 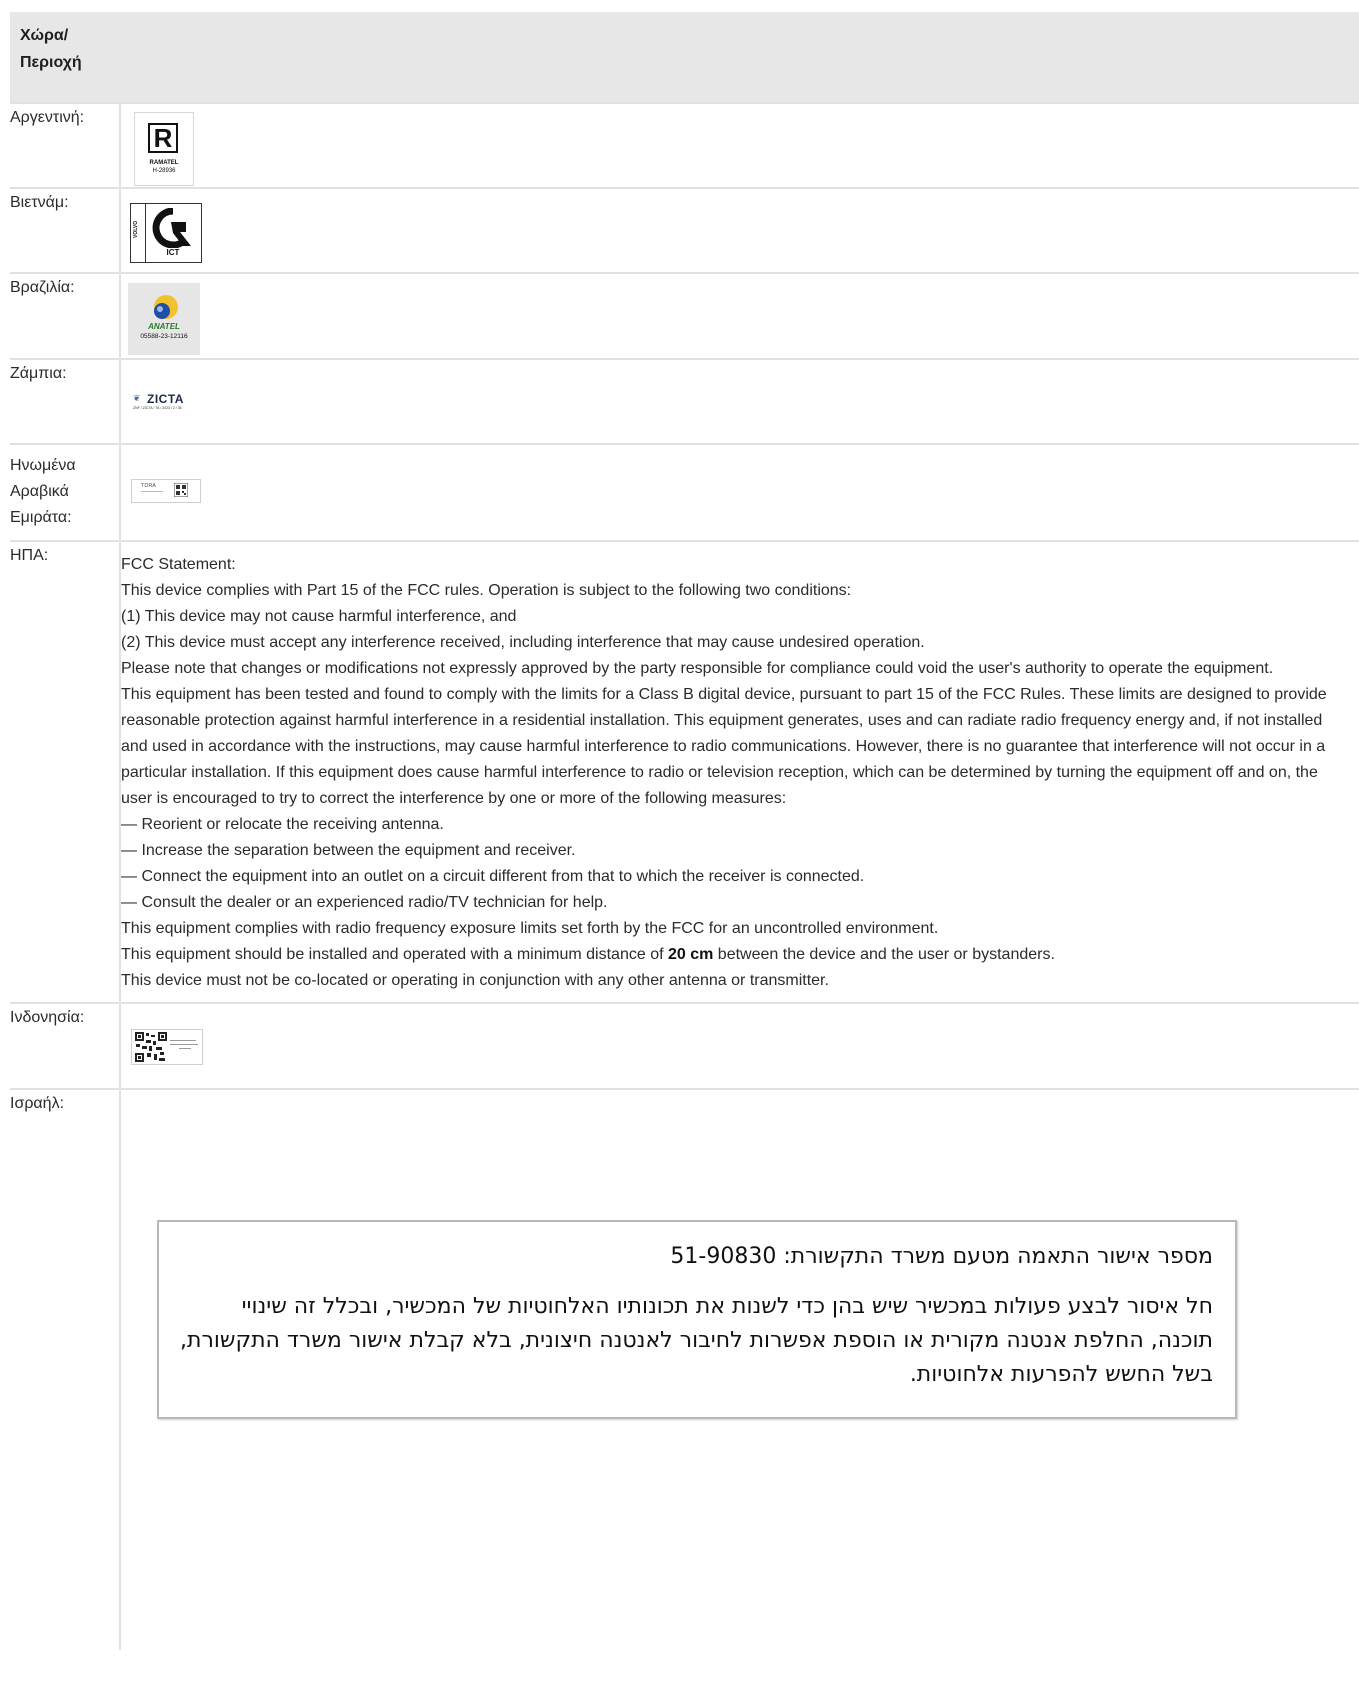 What do you see at coordinates (739, 145) in the screenshot?
I see `logo-cell: R RAMATEL H-28936` at bounding box center [739, 145].